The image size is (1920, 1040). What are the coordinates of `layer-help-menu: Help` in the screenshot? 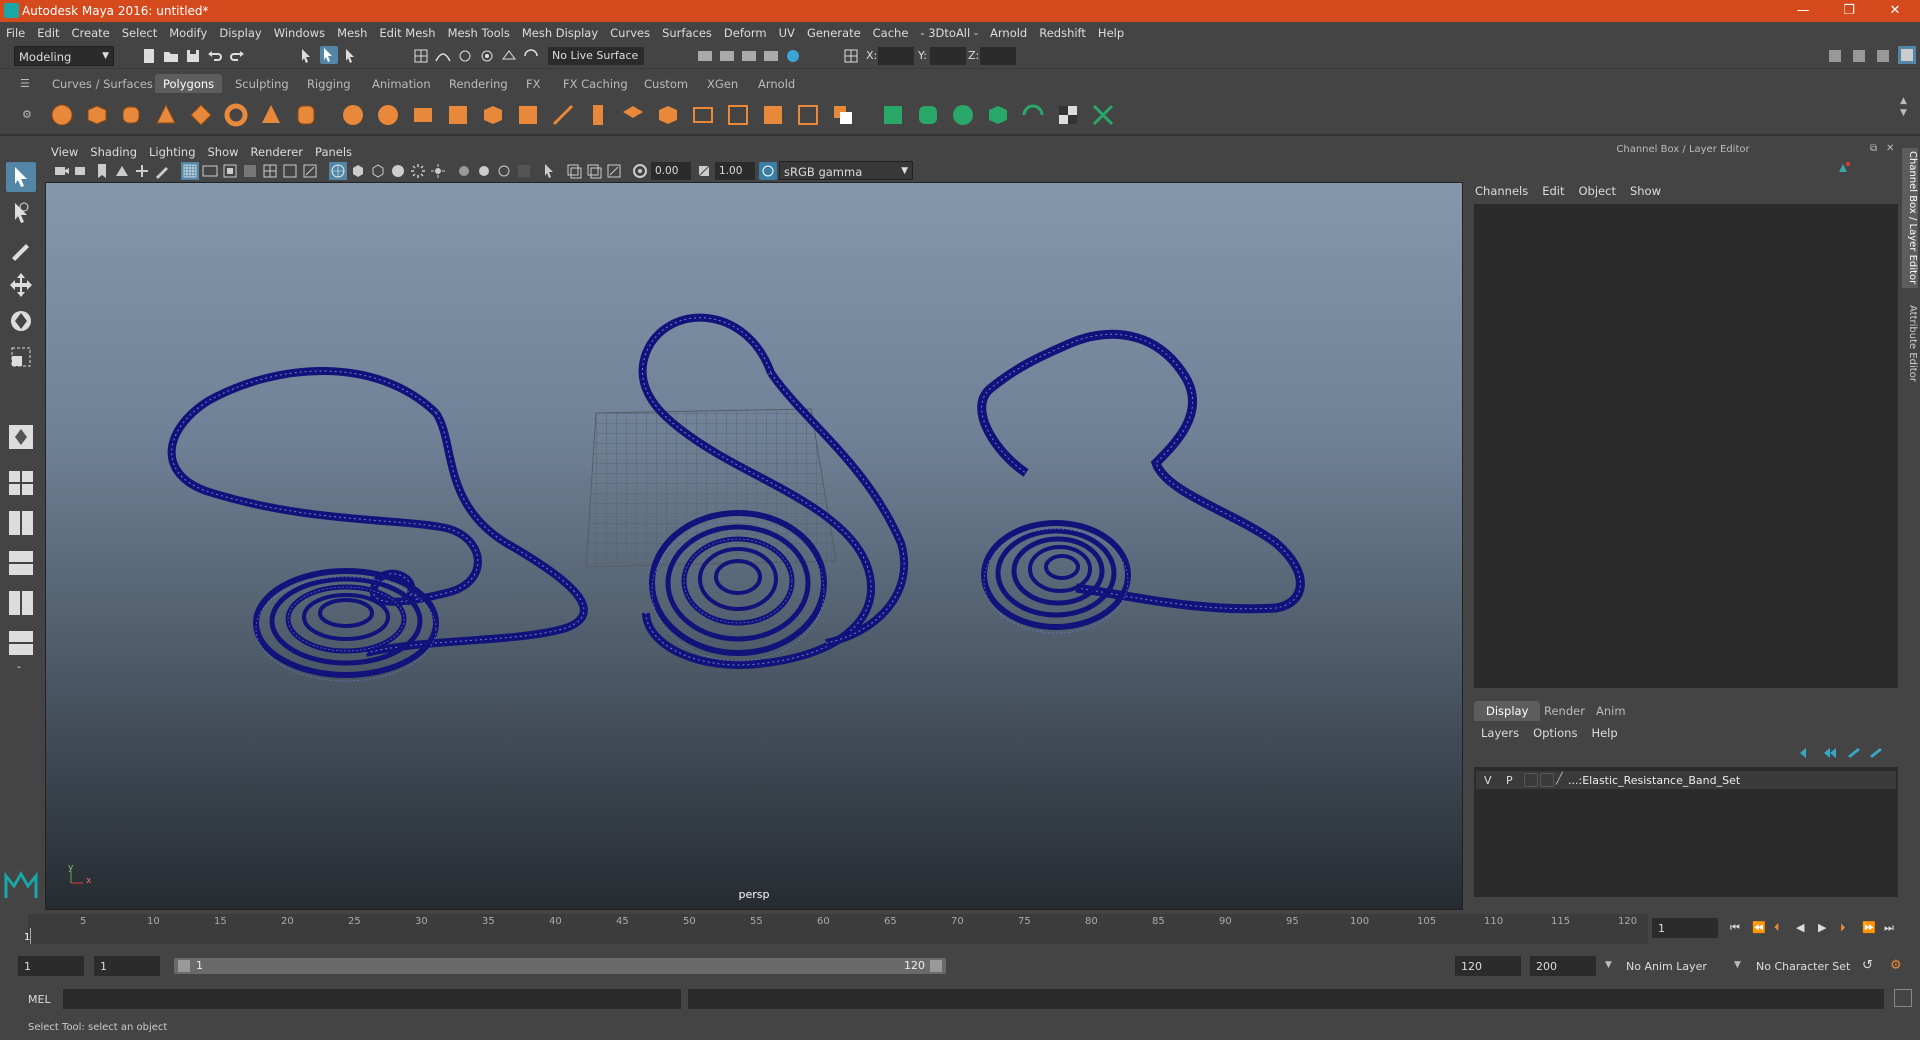 It's located at (1604, 733).